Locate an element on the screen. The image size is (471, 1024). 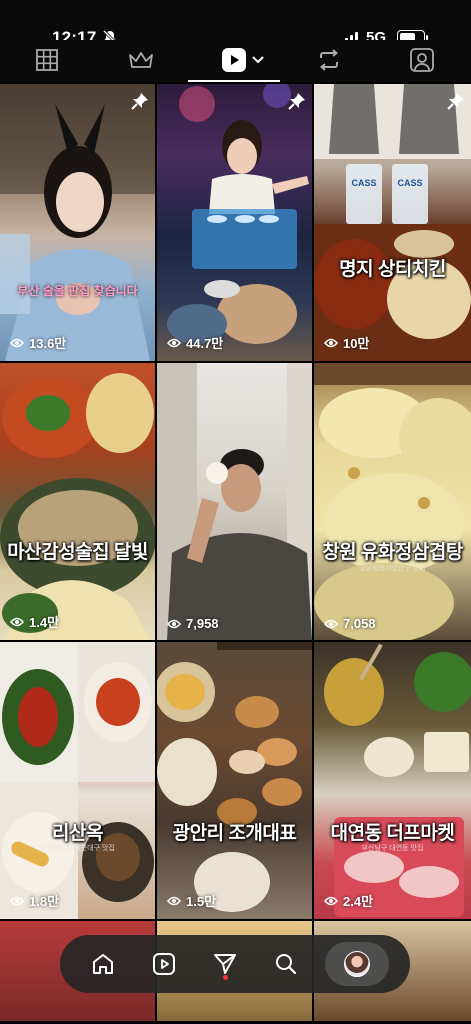
view-count-label: 13.6만 is located at coordinates (48, 343).